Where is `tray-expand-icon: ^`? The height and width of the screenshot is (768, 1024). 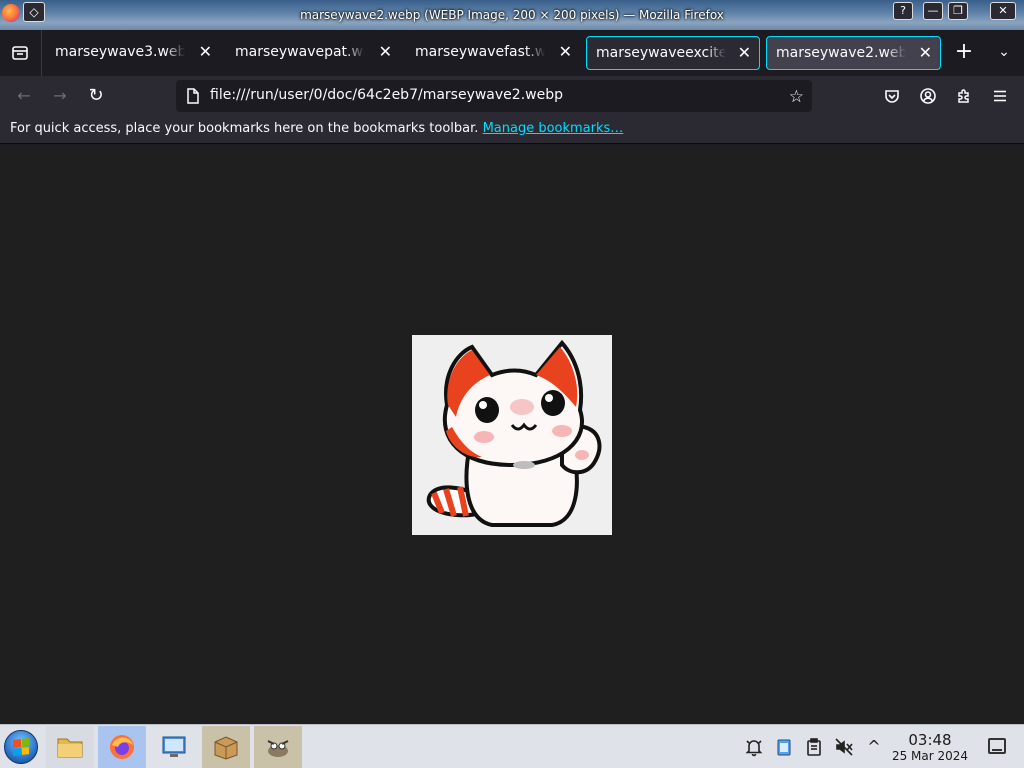
tray-expand-icon: ^ is located at coordinates (874, 747).